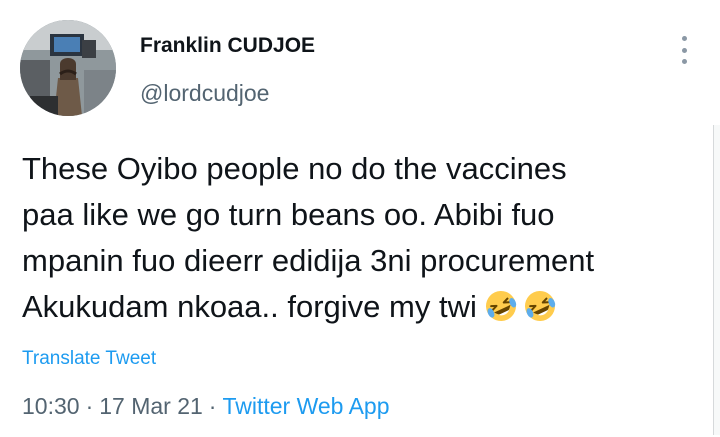 The image size is (720, 437). I want to click on scrollbar, so click(716, 280).